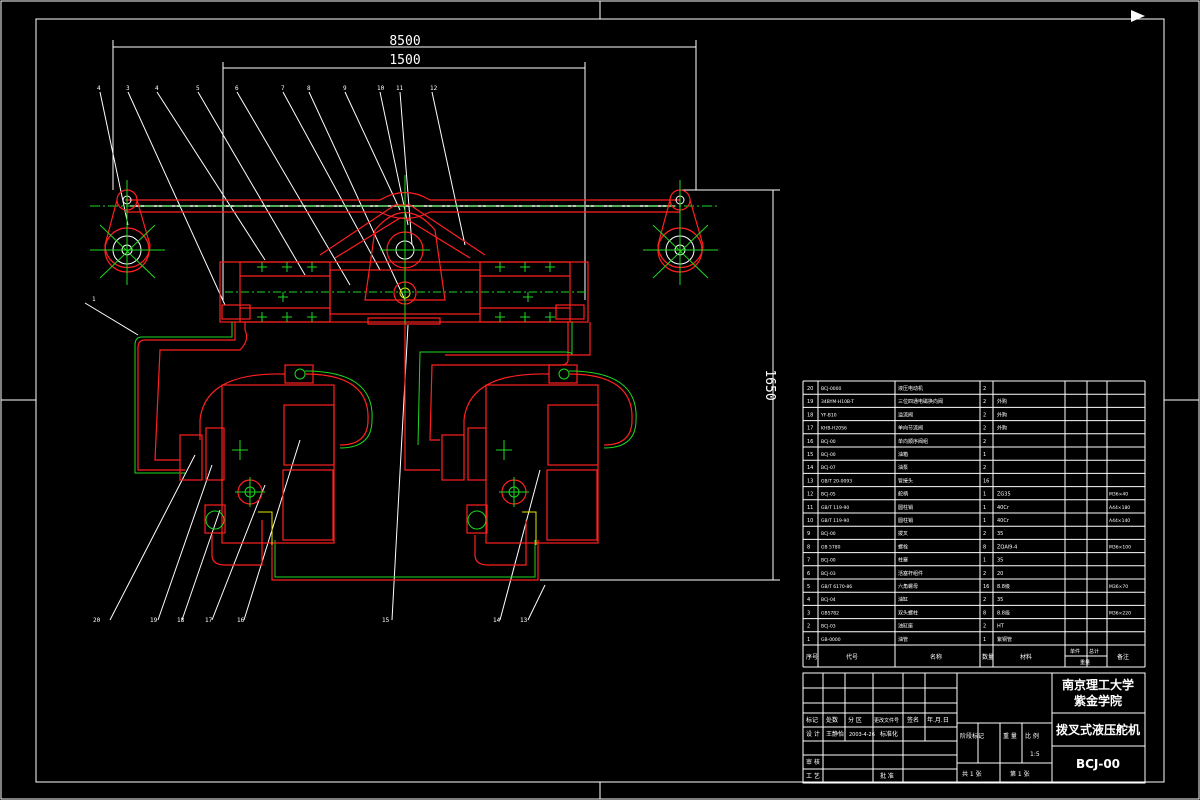 The width and height of the screenshot is (1200, 800). Describe the element at coordinates (1119, 508) in the screenshot. I see `bom-row-remark: A44×180` at that location.